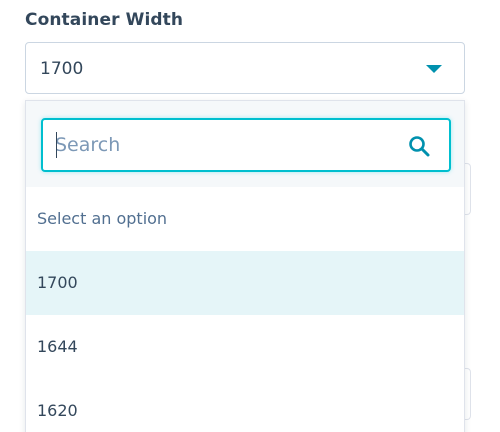 This screenshot has width=500, height=432. What do you see at coordinates (245, 347) in the screenshot?
I see `option-1644: 1644` at bounding box center [245, 347].